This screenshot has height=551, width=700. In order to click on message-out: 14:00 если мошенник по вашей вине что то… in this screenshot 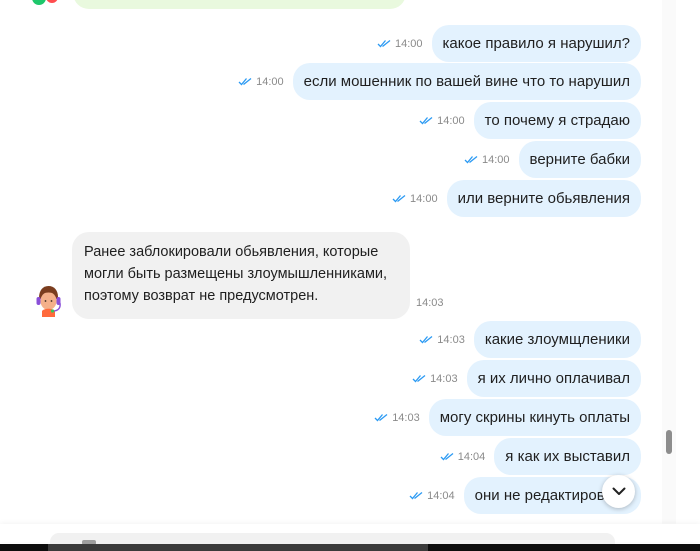, I will do `click(439, 81)`.